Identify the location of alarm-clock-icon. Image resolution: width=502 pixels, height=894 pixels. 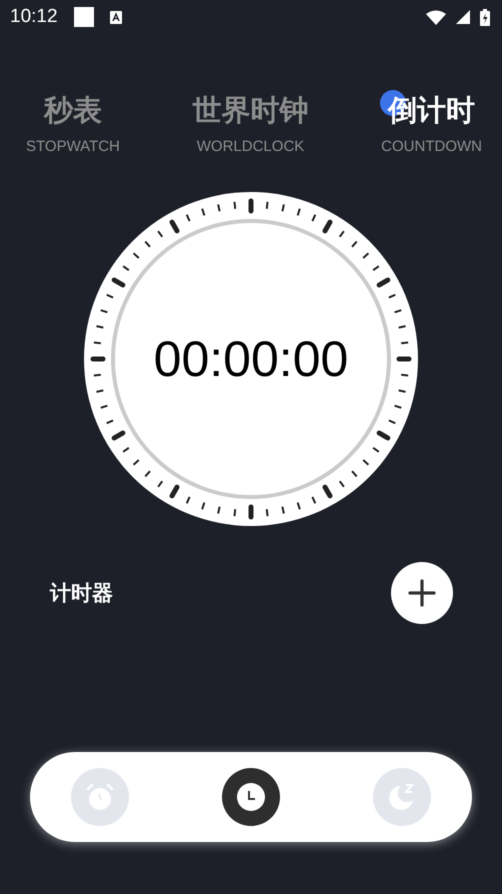
(100, 797).